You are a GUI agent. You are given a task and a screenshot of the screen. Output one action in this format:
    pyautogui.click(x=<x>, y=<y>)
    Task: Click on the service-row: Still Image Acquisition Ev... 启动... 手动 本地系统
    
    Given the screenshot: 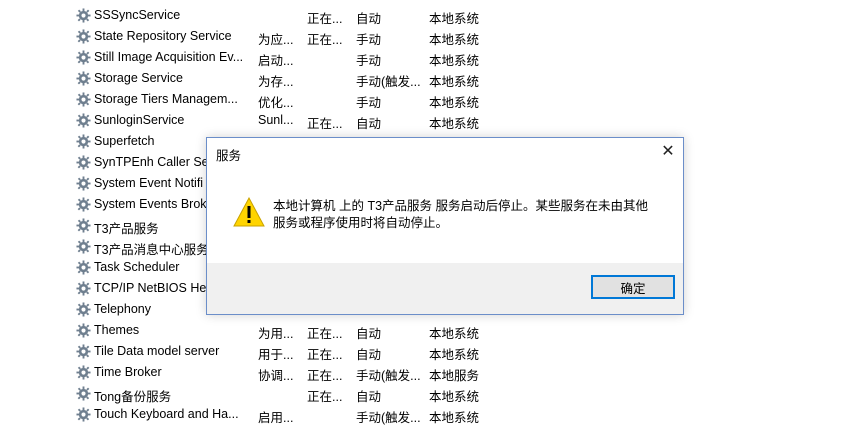 What is the action you would take?
    pyautogui.click(x=434, y=57)
    